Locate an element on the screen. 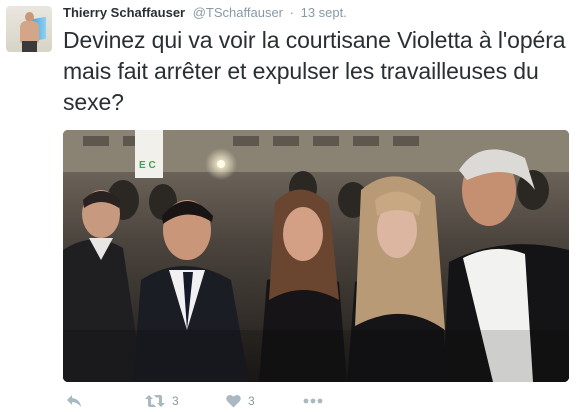  tweet-timestamp: 13 sept. is located at coordinates (324, 12).